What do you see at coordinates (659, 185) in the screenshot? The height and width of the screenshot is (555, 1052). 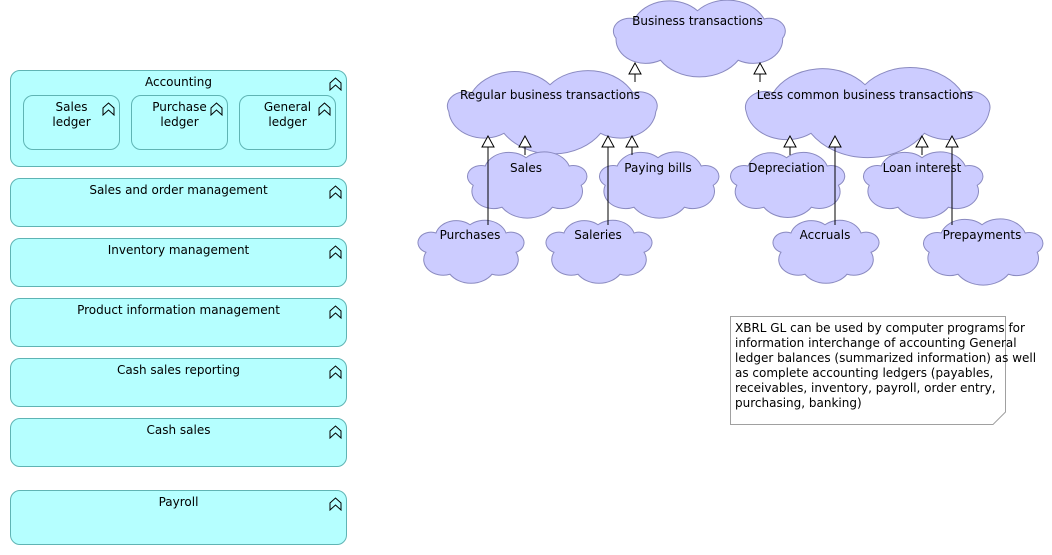 I see `business-event-paying: Paying bills` at bounding box center [659, 185].